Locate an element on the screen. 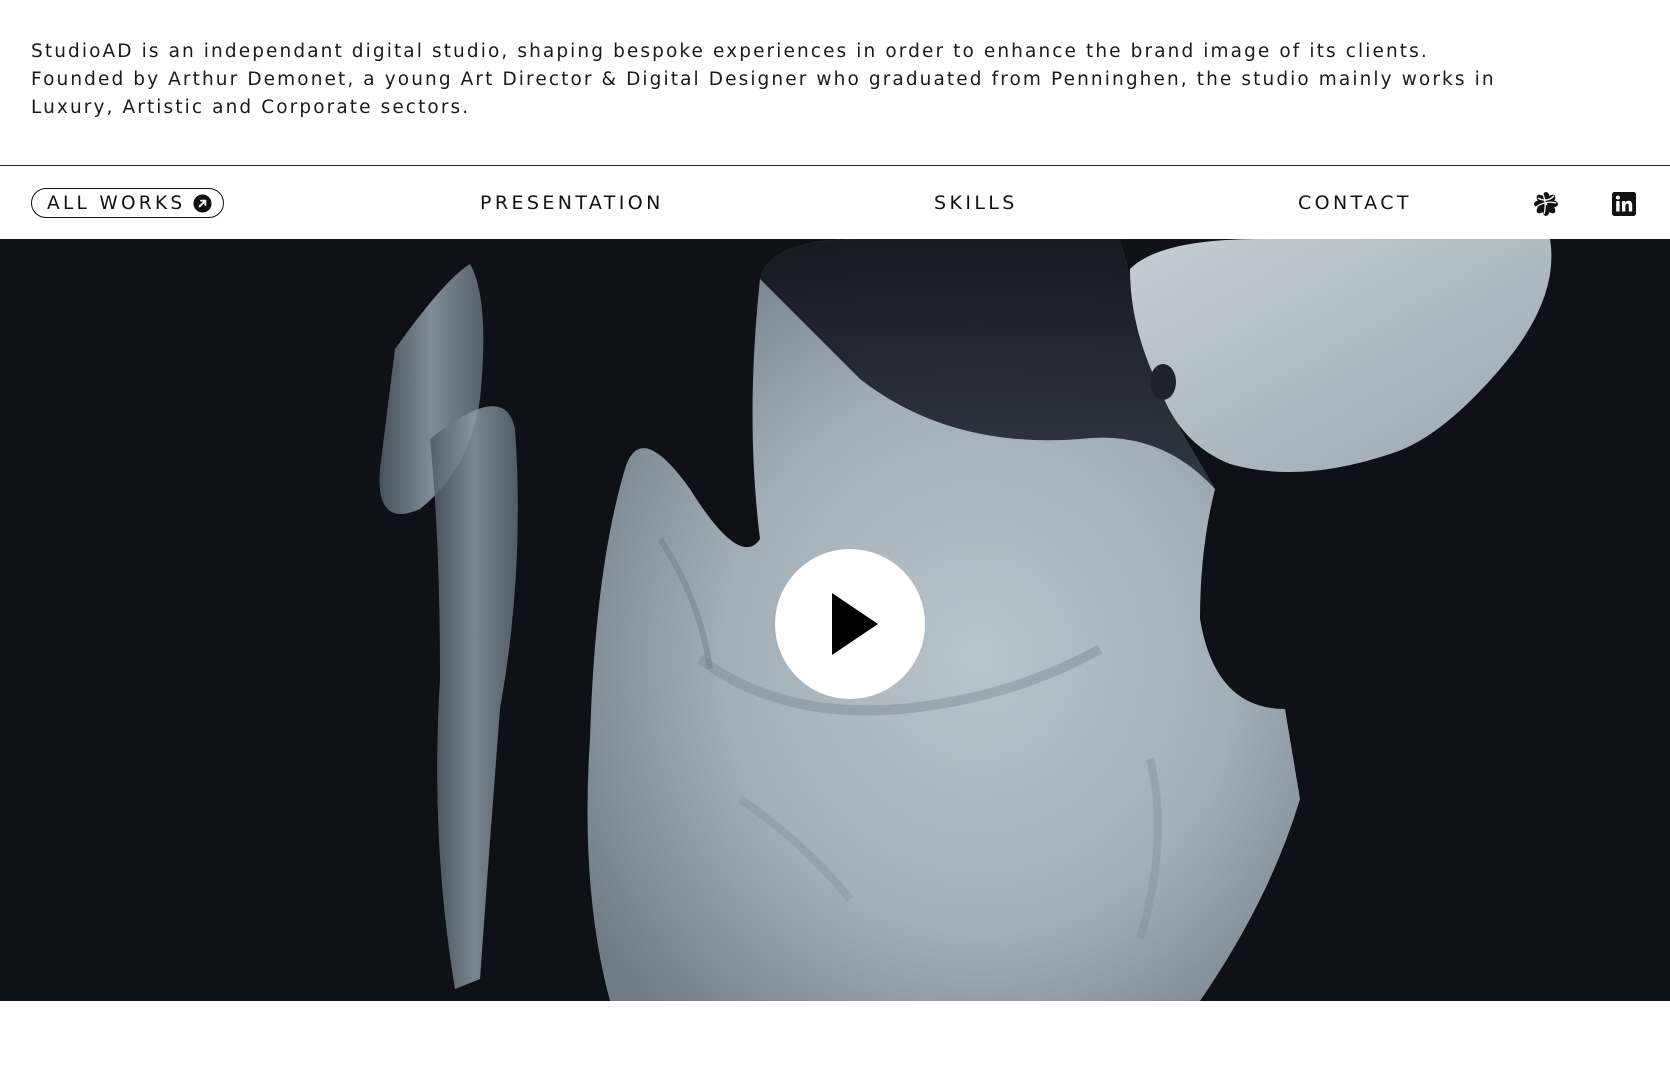 The image size is (1670, 1080). linkedin-icon is located at coordinates (1624, 204).